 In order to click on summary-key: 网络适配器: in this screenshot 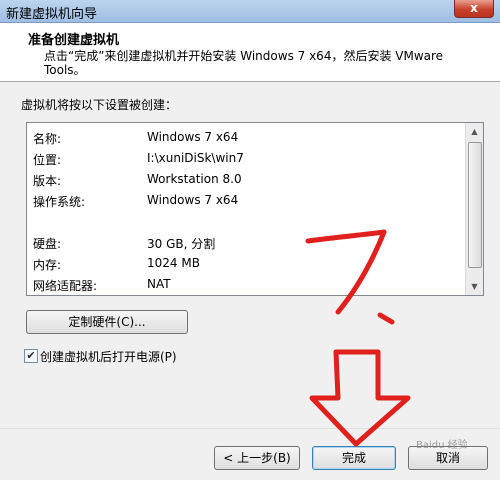, I will do `click(65, 286)`.